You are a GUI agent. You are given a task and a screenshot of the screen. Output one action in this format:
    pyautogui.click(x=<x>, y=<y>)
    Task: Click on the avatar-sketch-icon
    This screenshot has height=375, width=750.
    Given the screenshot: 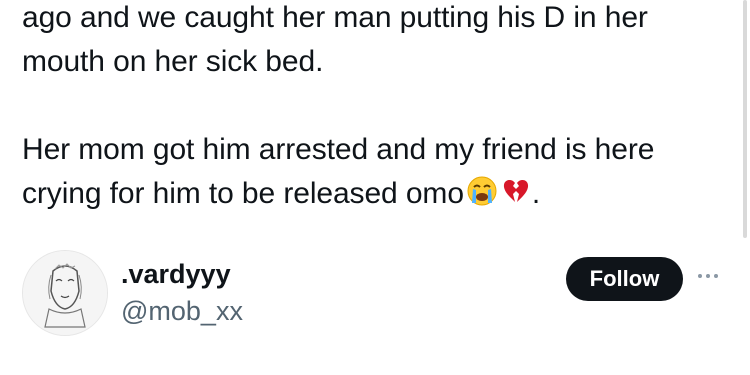 What is the action you would take?
    pyautogui.click(x=65, y=293)
    